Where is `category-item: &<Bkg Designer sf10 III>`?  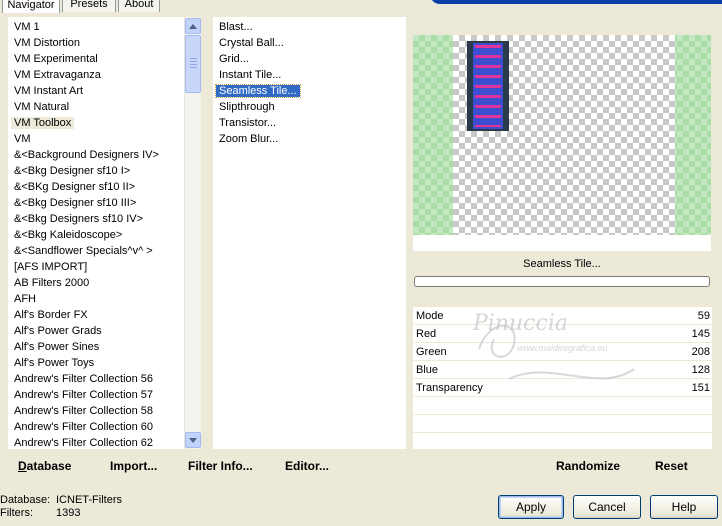 category-item: &<Bkg Designer sf10 III> is located at coordinates (75, 203).